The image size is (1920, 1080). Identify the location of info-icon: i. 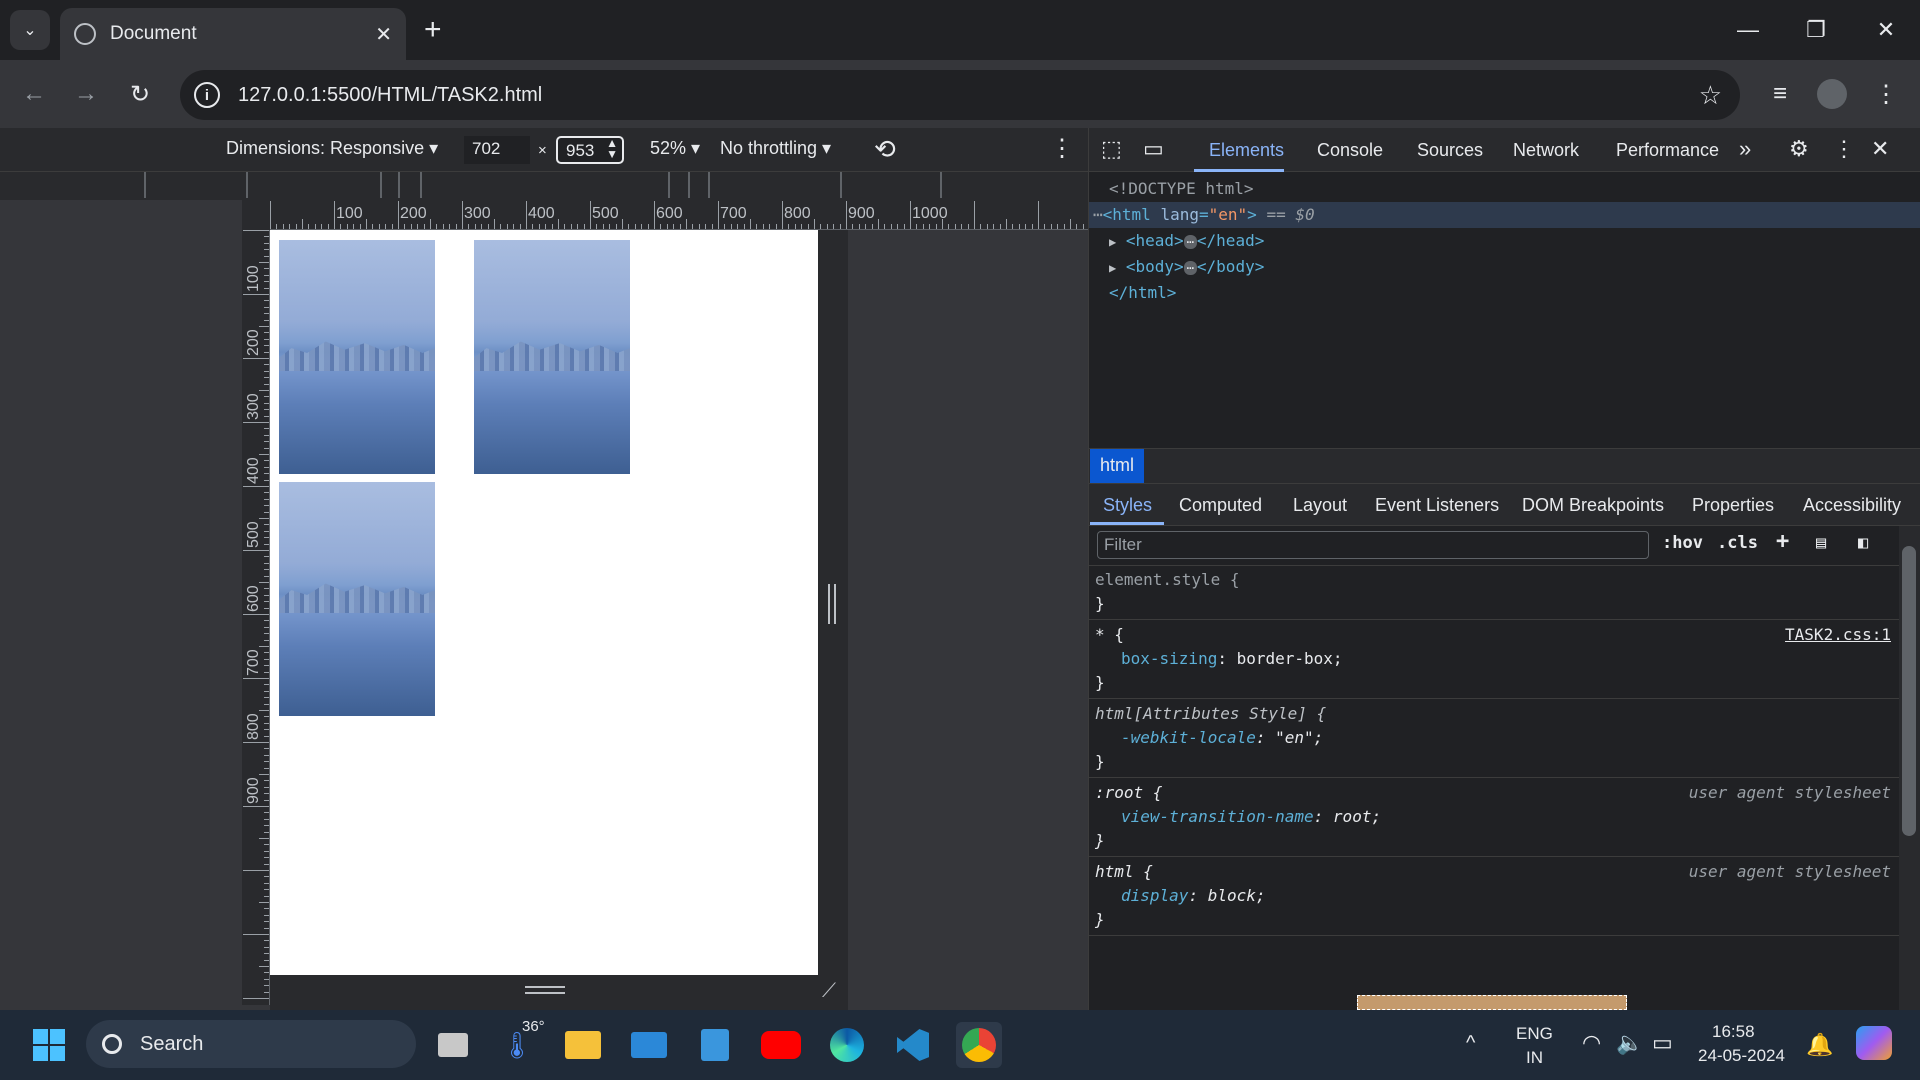
(207, 95).